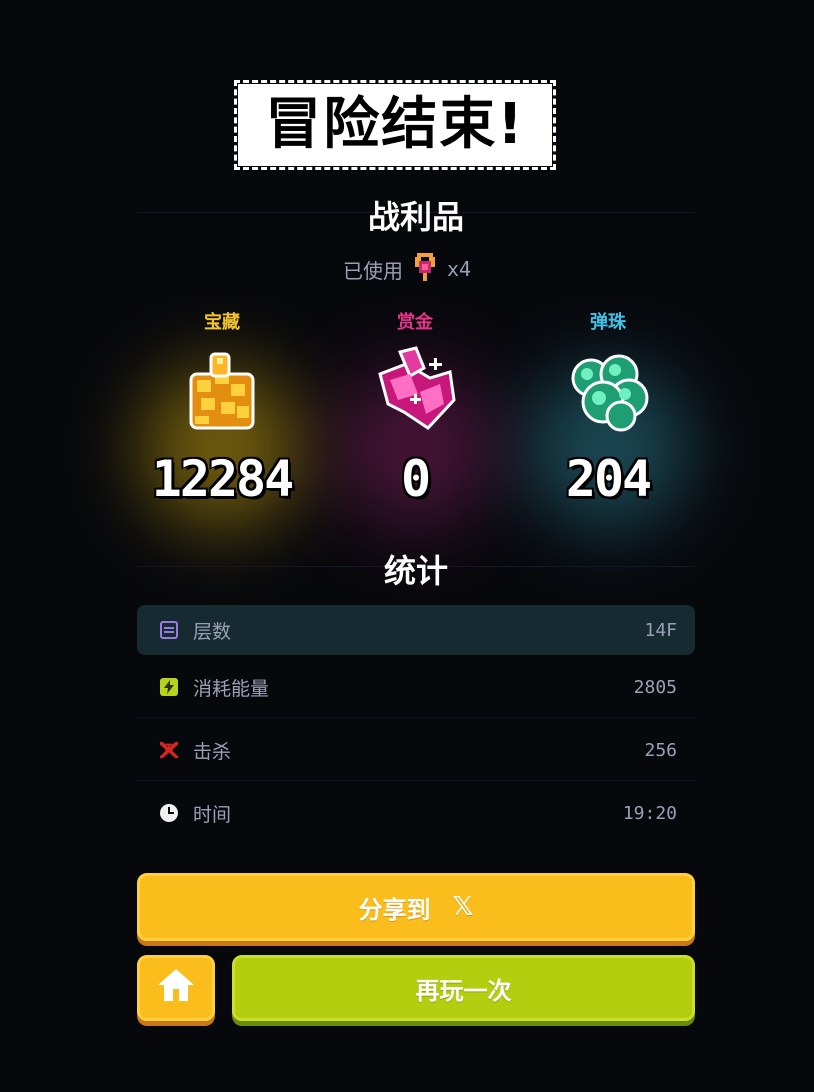 The image size is (814, 1092). I want to click on stats-section-title: 统计, so click(415, 571).